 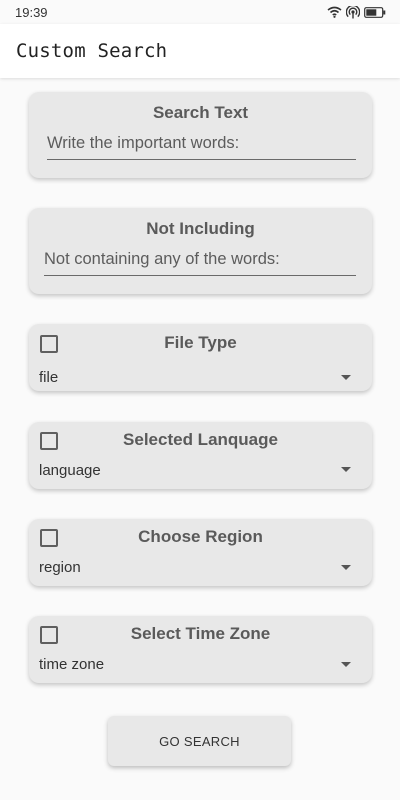 I want to click on time-zone-select: time zone, so click(x=71, y=664).